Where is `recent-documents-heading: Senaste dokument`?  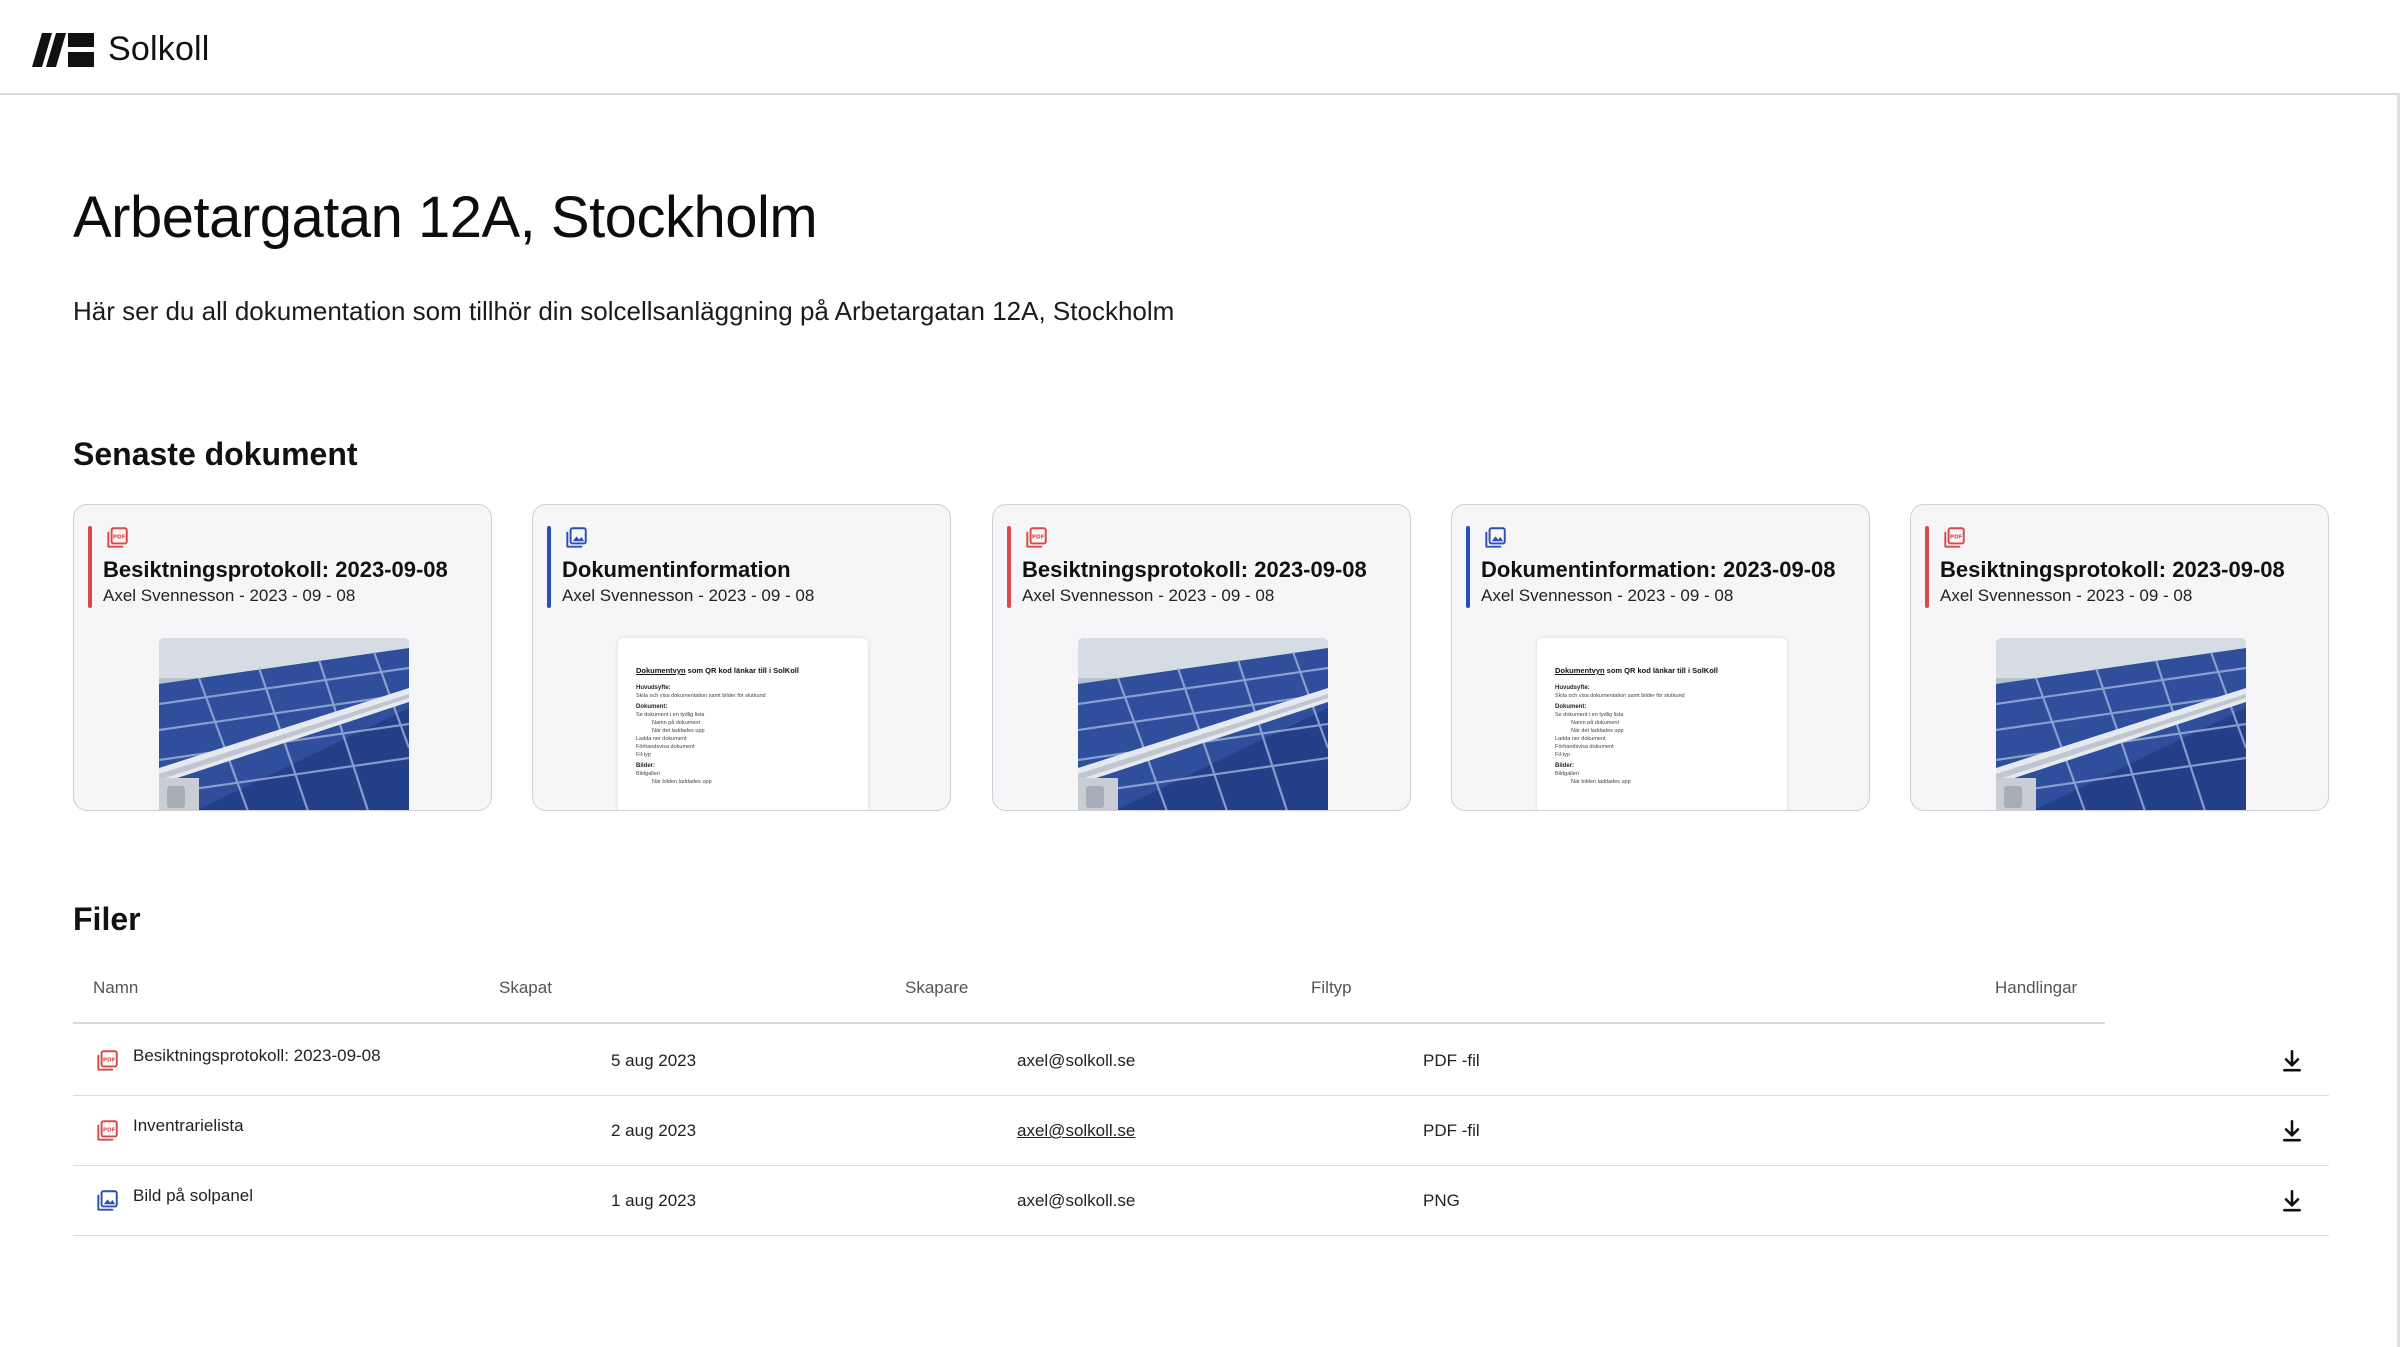
recent-documents-heading: Senaste dokument is located at coordinates (215, 454).